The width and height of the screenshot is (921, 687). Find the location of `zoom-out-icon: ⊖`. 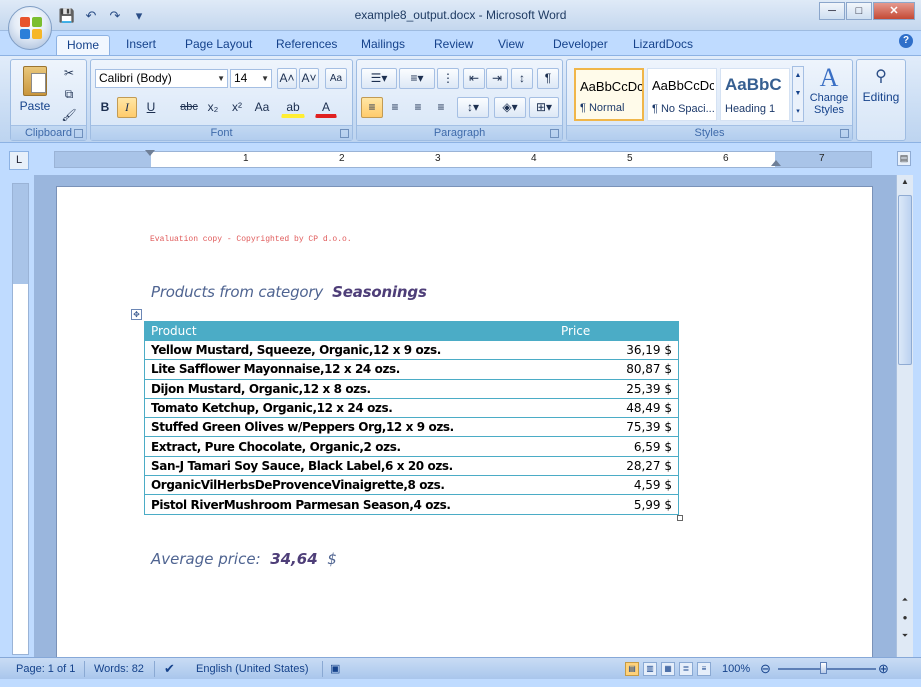

zoom-out-icon: ⊖ is located at coordinates (765, 669).